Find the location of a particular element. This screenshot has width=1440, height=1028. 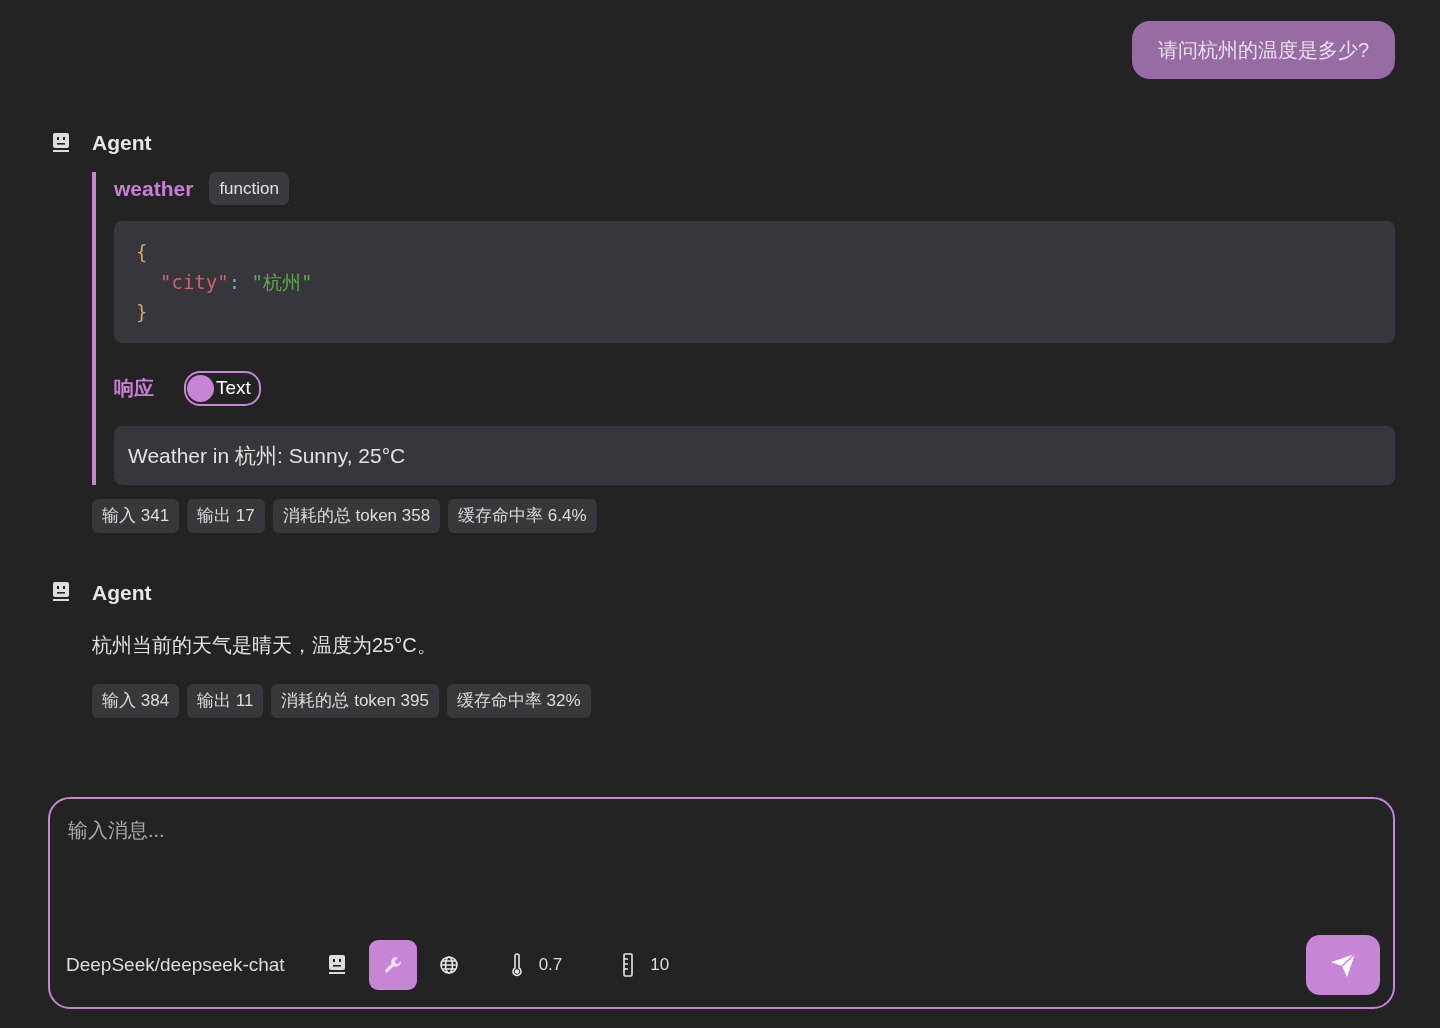

wrench-icon is located at coordinates (392, 965).